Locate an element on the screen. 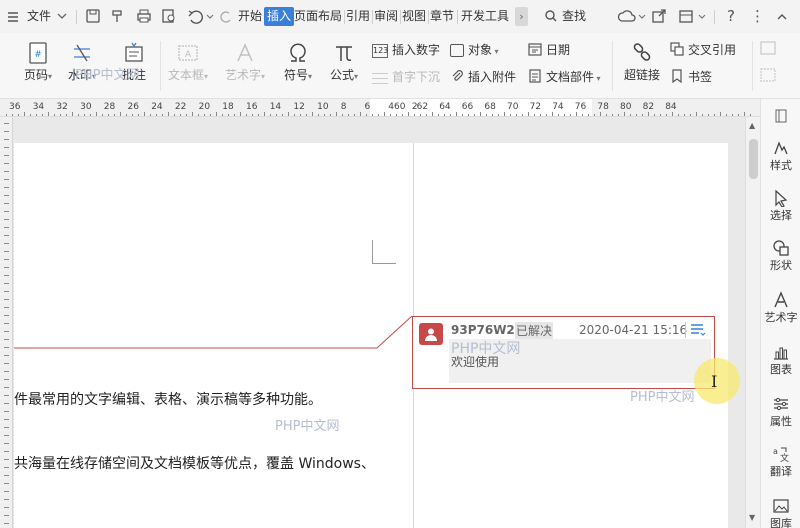 The image size is (800, 528). formula-button: 公式▾ is located at coordinates (344, 61).